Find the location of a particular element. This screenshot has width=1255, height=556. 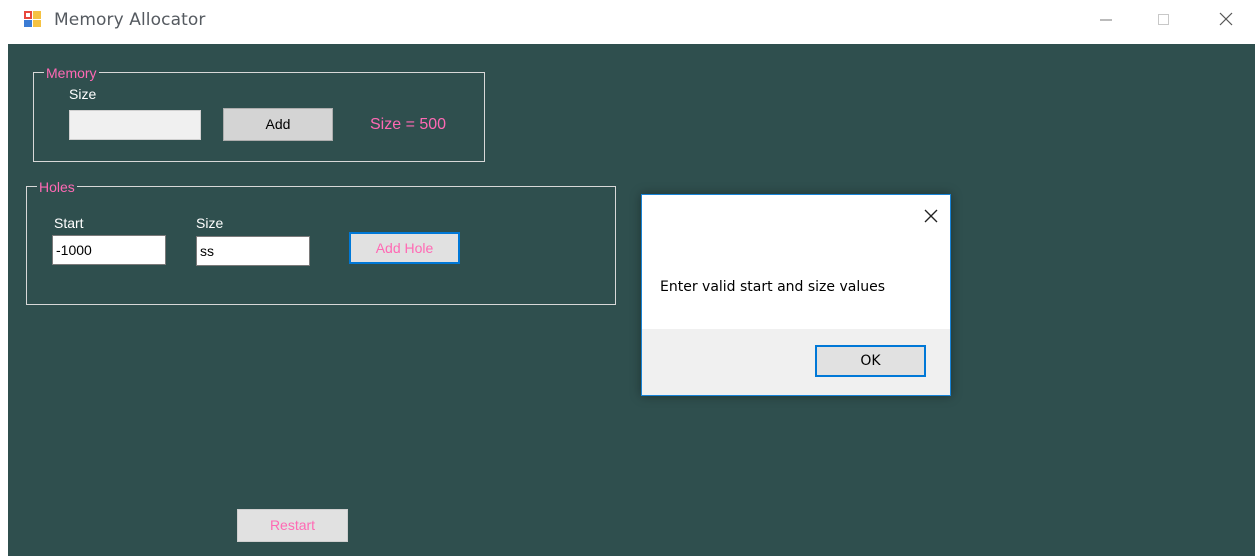

memory-size-display: Size = 500 is located at coordinates (408, 124).